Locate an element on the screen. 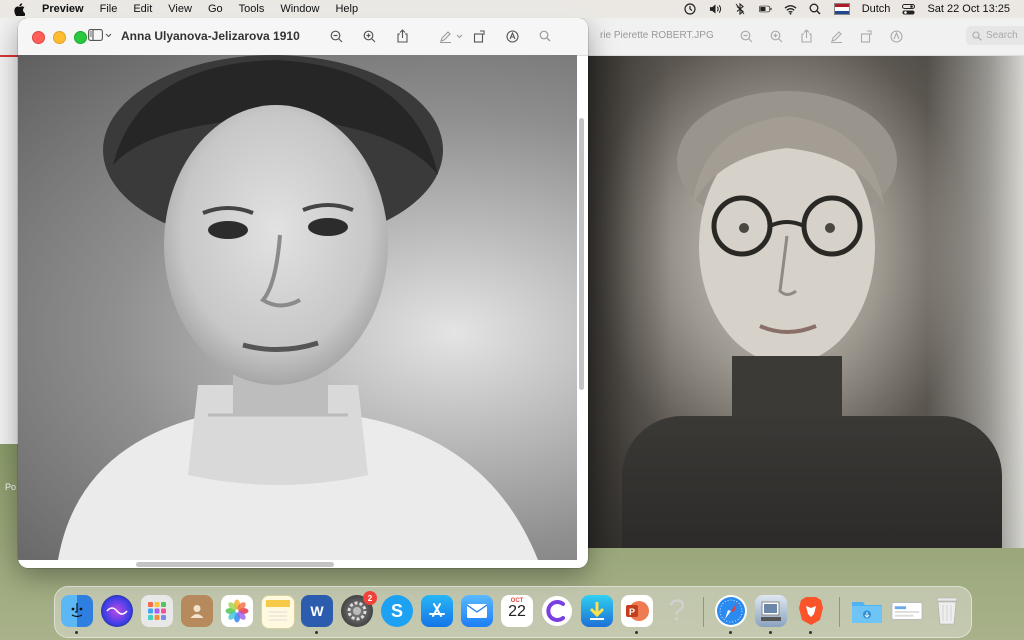 Image resolution: width=1024 pixels, height=640 pixels. markup-pen-button is located at coordinates (445, 36).